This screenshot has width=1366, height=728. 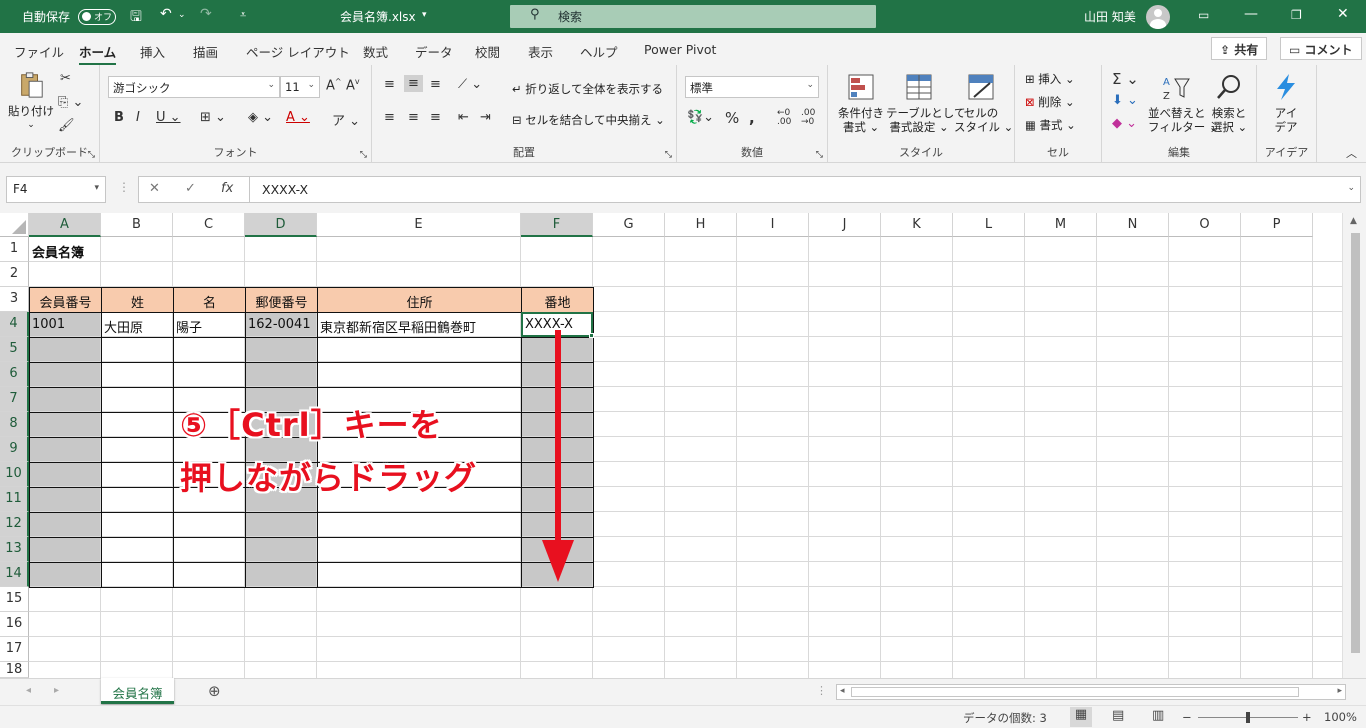 What do you see at coordinates (14, 649) in the screenshot?
I see `row-header-17: 17` at bounding box center [14, 649].